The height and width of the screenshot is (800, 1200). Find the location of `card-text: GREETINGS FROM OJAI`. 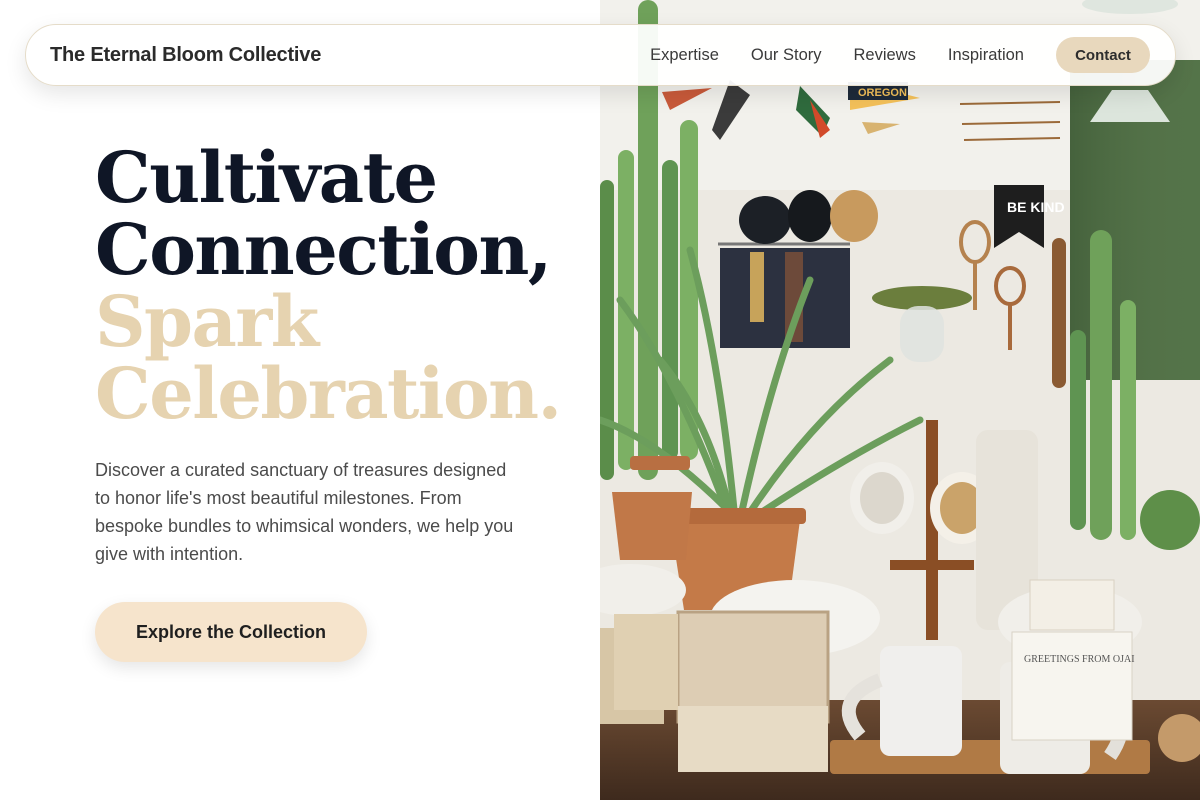

card-text: GREETINGS FROM OJAI is located at coordinates (1079, 659).